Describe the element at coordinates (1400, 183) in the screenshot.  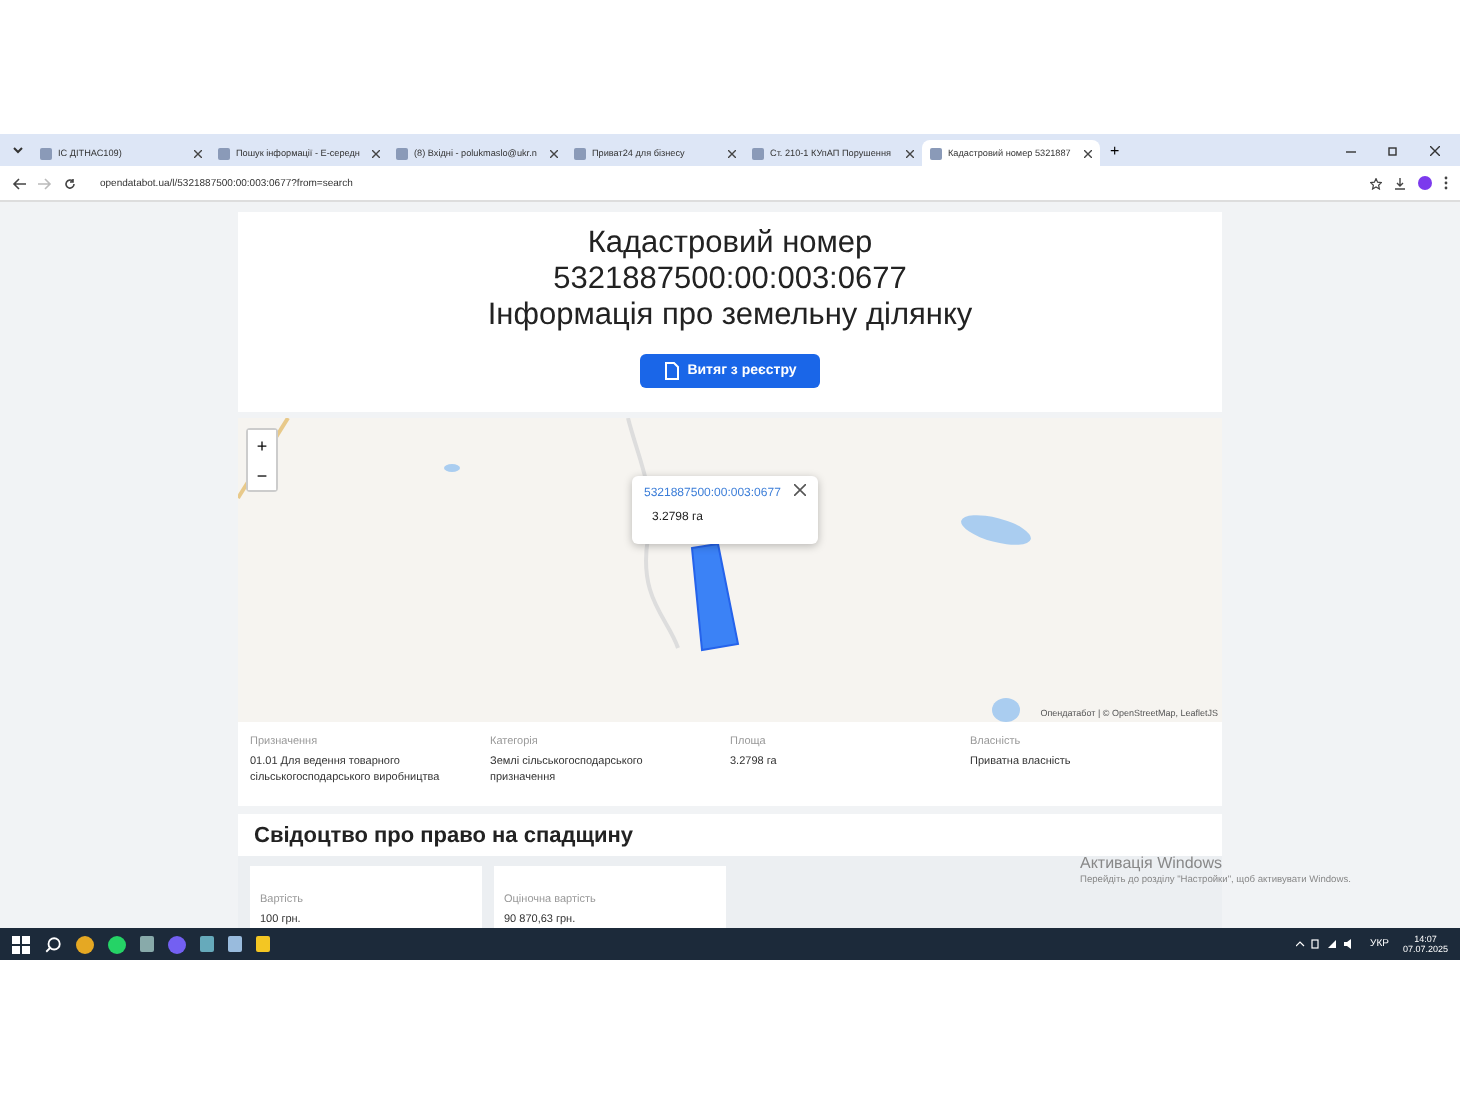
I see `download-icon` at that location.